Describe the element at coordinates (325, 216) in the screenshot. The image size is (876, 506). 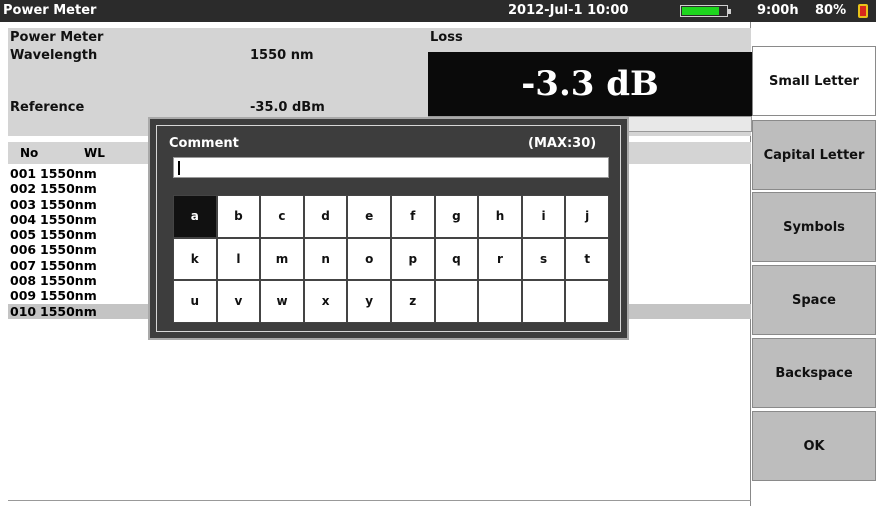
I see `key-d: d` at that location.